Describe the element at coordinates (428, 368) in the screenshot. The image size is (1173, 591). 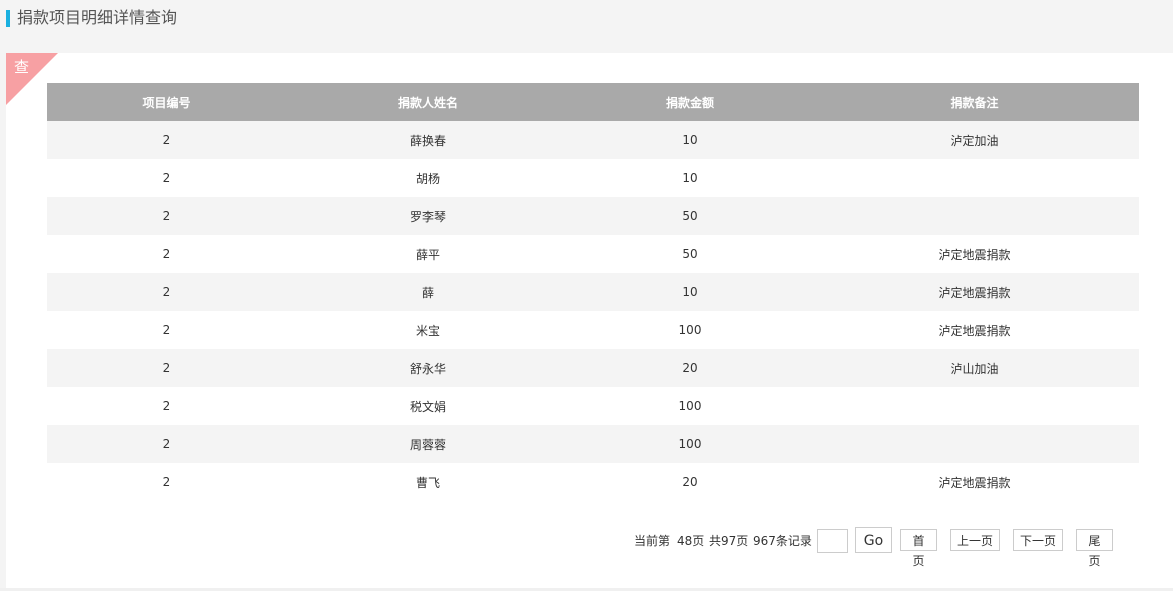
I see `cell-donor-name: 舒永华` at that location.